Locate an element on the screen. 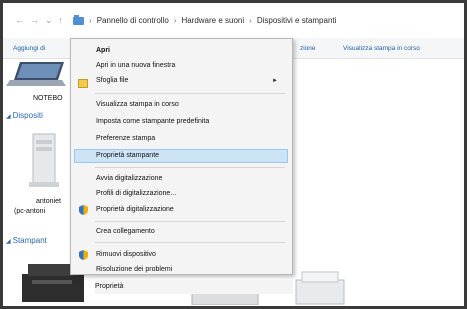 This screenshot has height=309, width=467. menu-item-remove-device: Rimuovi dispositivo is located at coordinates (126, 255).